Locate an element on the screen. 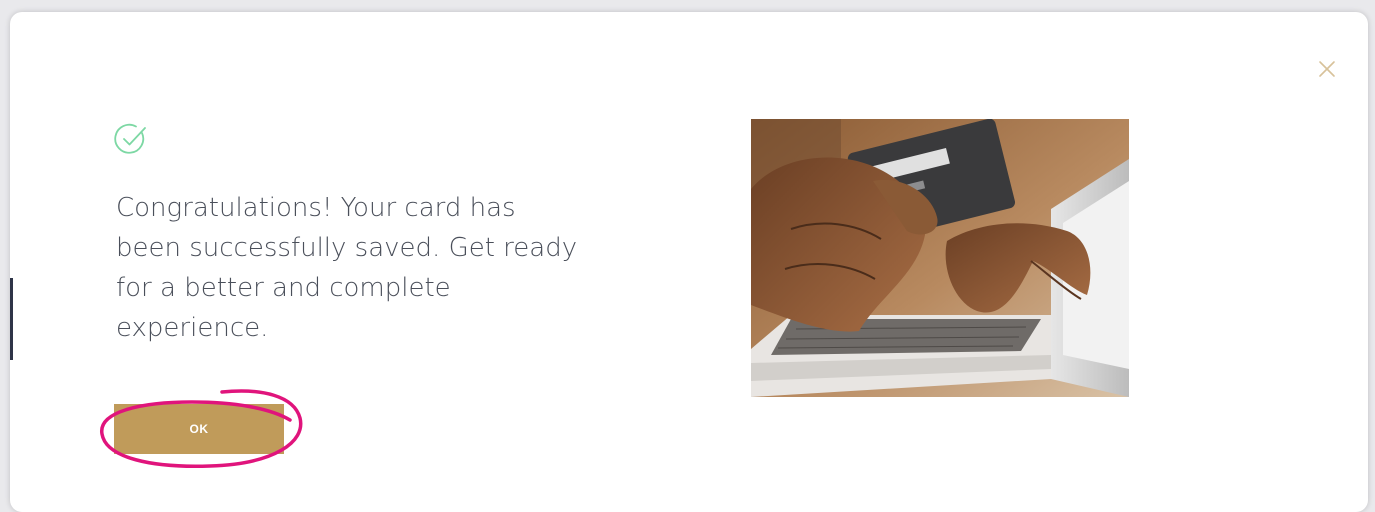  background-edge is located at coordinates (11, 319).